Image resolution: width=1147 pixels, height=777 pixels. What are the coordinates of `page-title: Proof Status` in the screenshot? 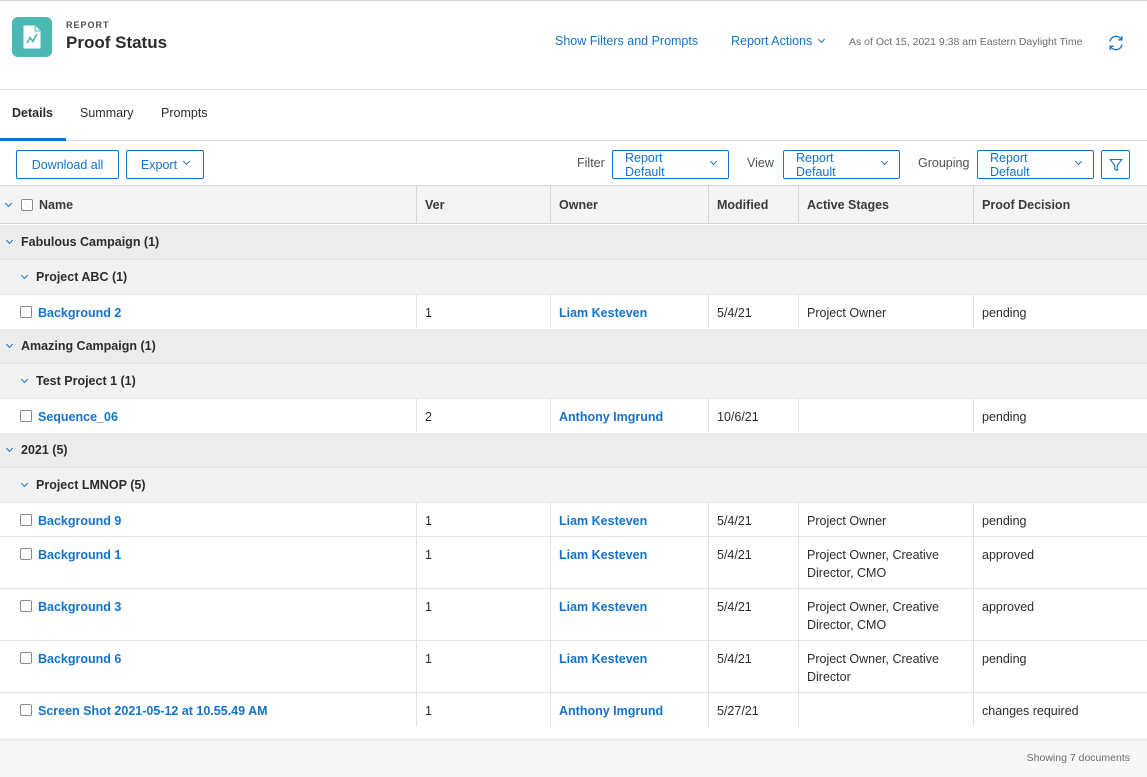 It's located at (117, 42).